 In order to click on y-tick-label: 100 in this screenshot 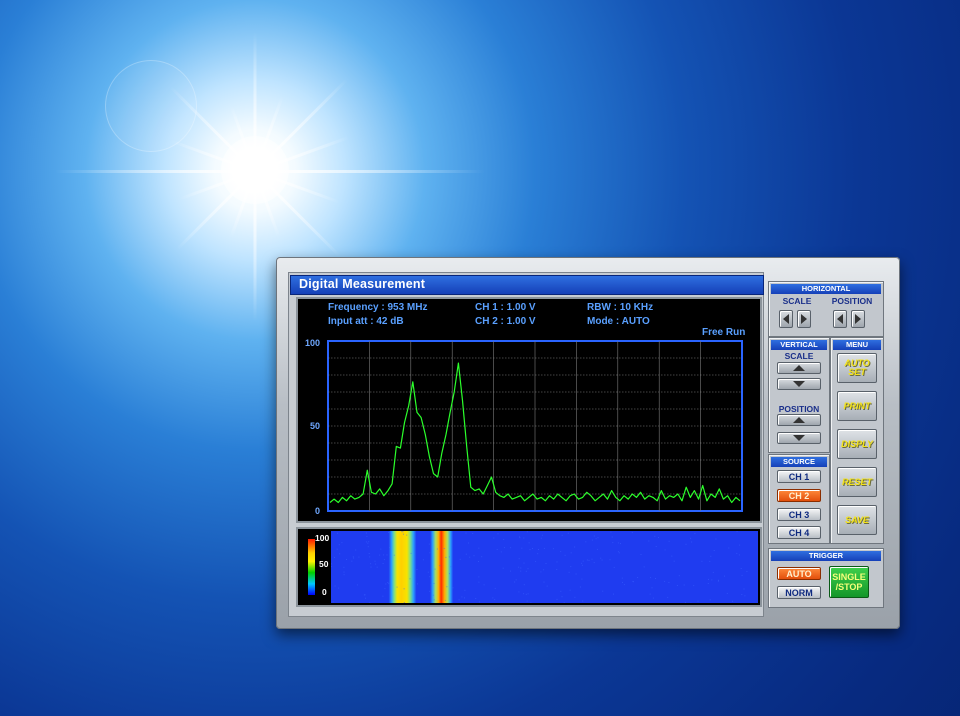, I will do `click(312, 343)`.